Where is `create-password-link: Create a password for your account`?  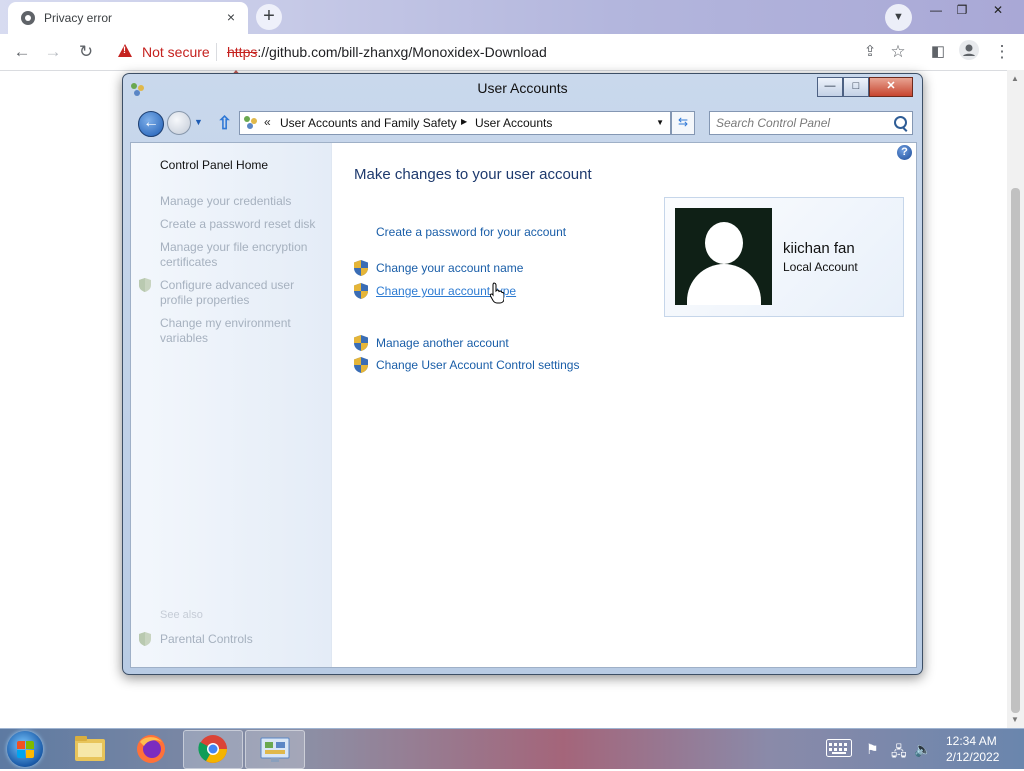
create-password-link: Create a password for your account is located at coordinates (471, 232).